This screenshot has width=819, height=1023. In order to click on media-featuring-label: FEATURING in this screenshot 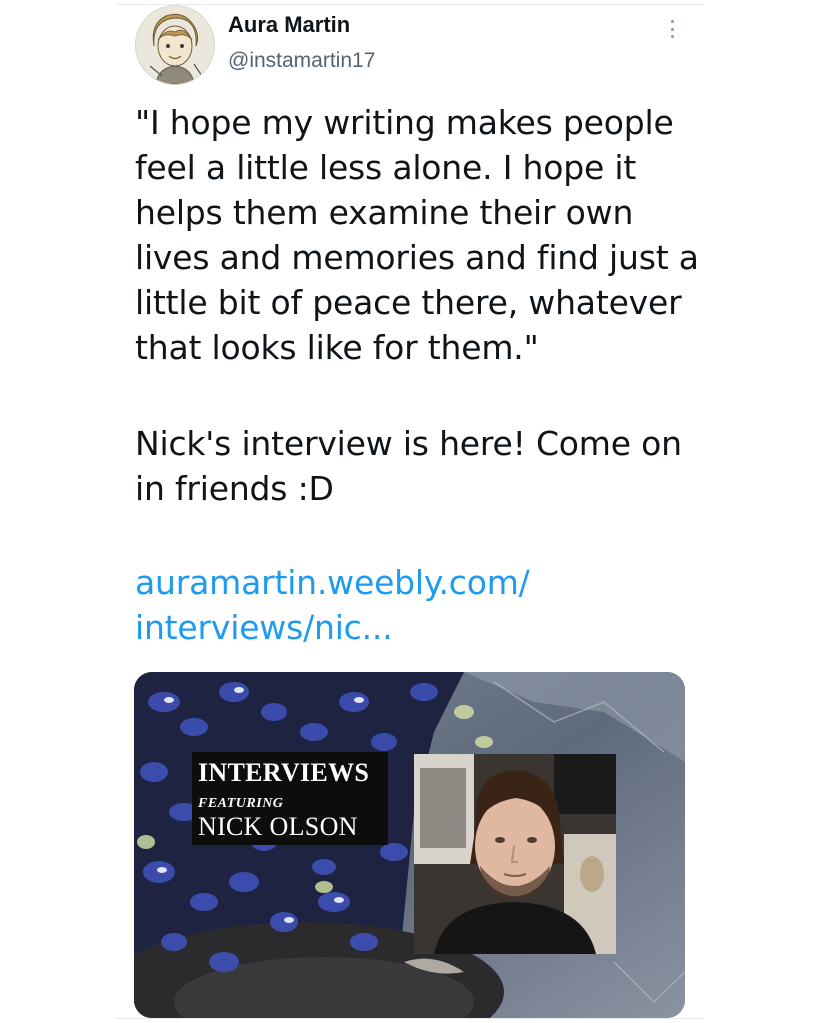, I will do `click(241, 803)`.